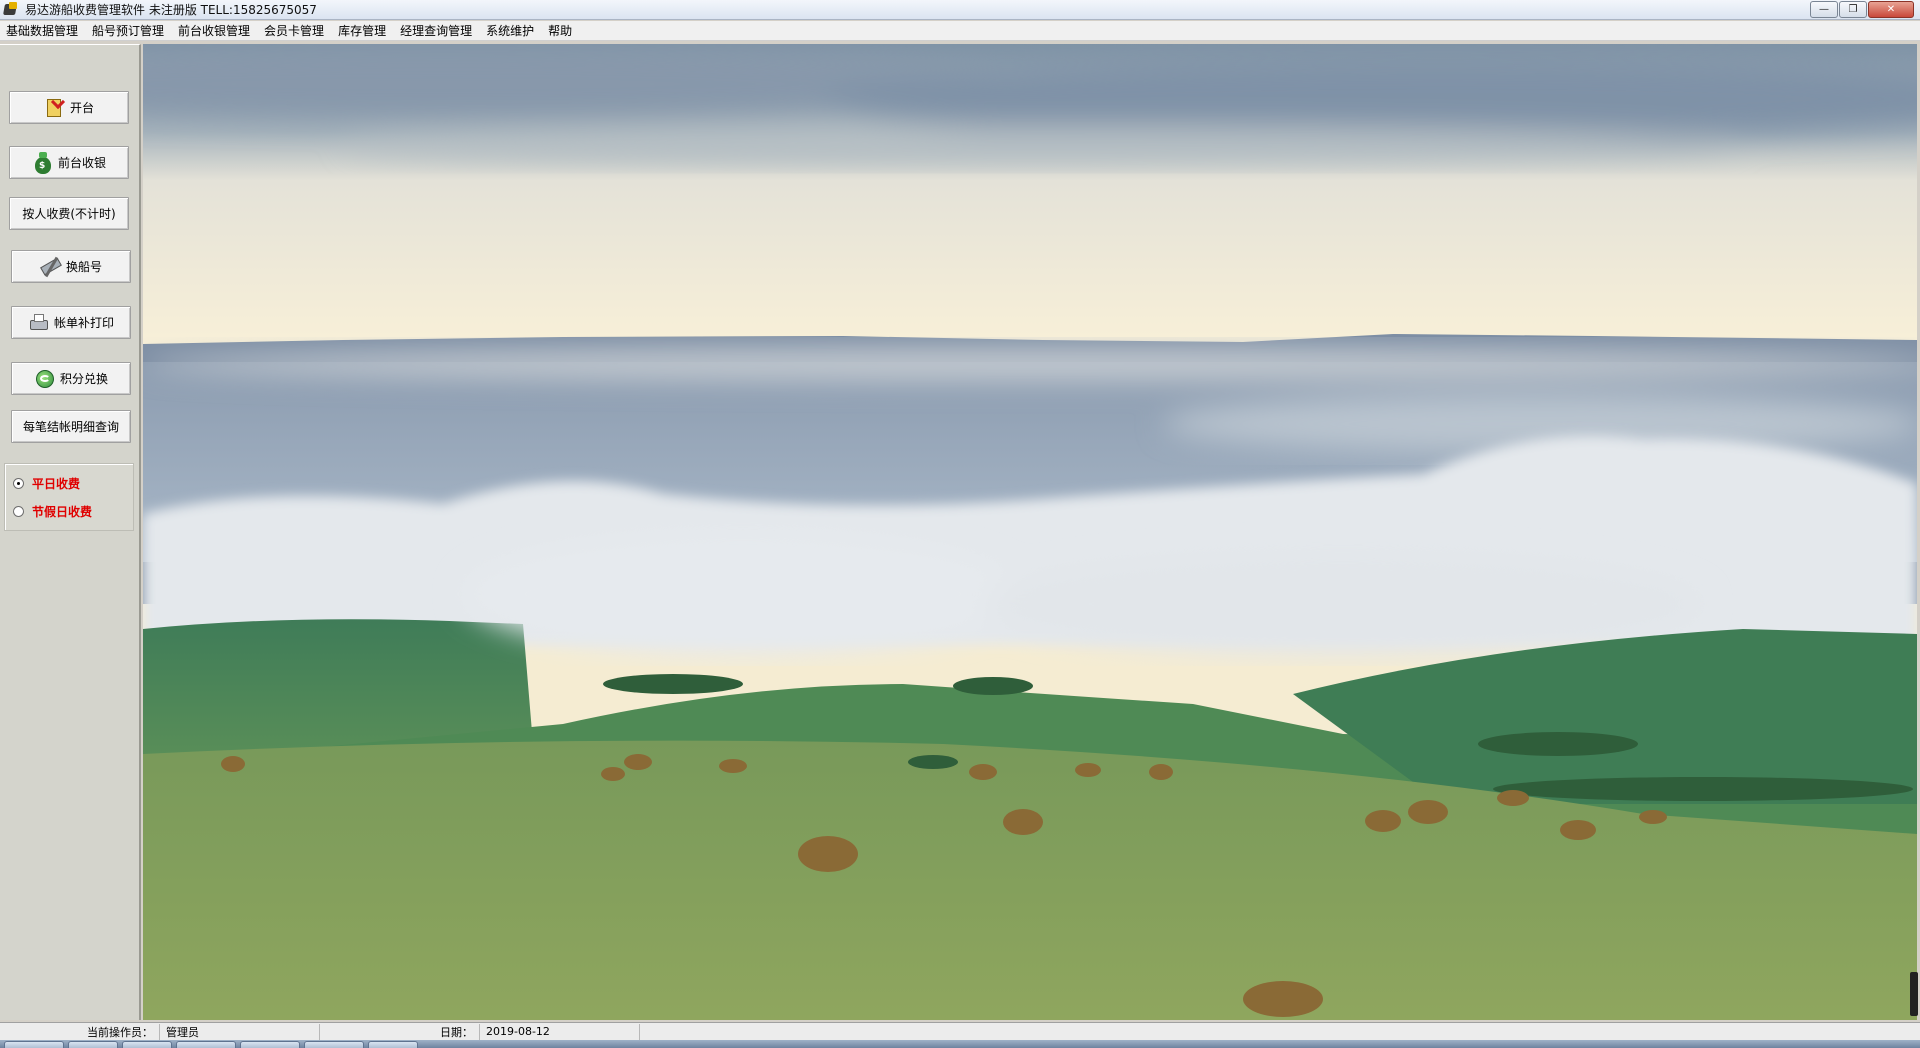 This screenshot has height=1048, width=1920. What do you see at coordinates (240, 1031) in the screenshot?
I see `operator-value: 管理员` at bounding box center [240, 1031].